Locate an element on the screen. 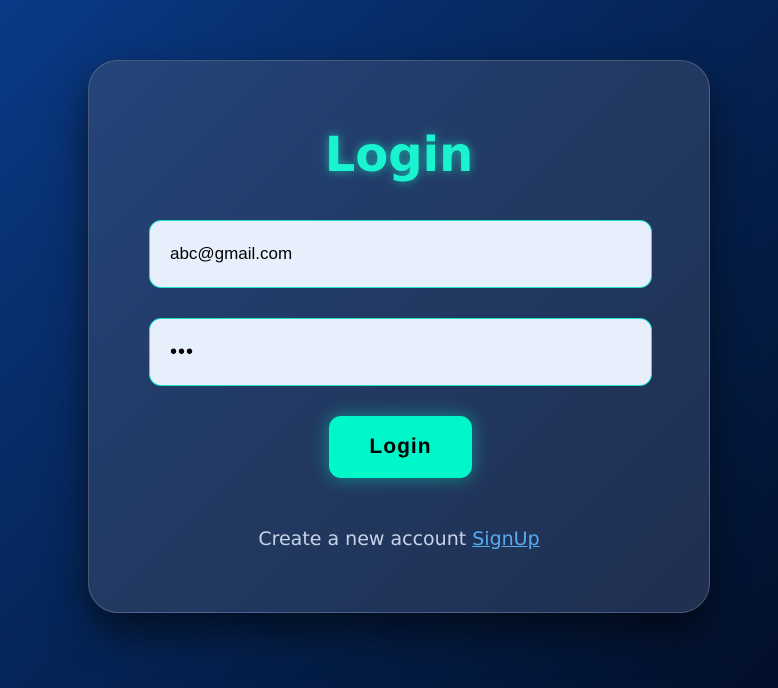 This screenshot has height=688, width=778. password-field is located at coordinates (400, 352).